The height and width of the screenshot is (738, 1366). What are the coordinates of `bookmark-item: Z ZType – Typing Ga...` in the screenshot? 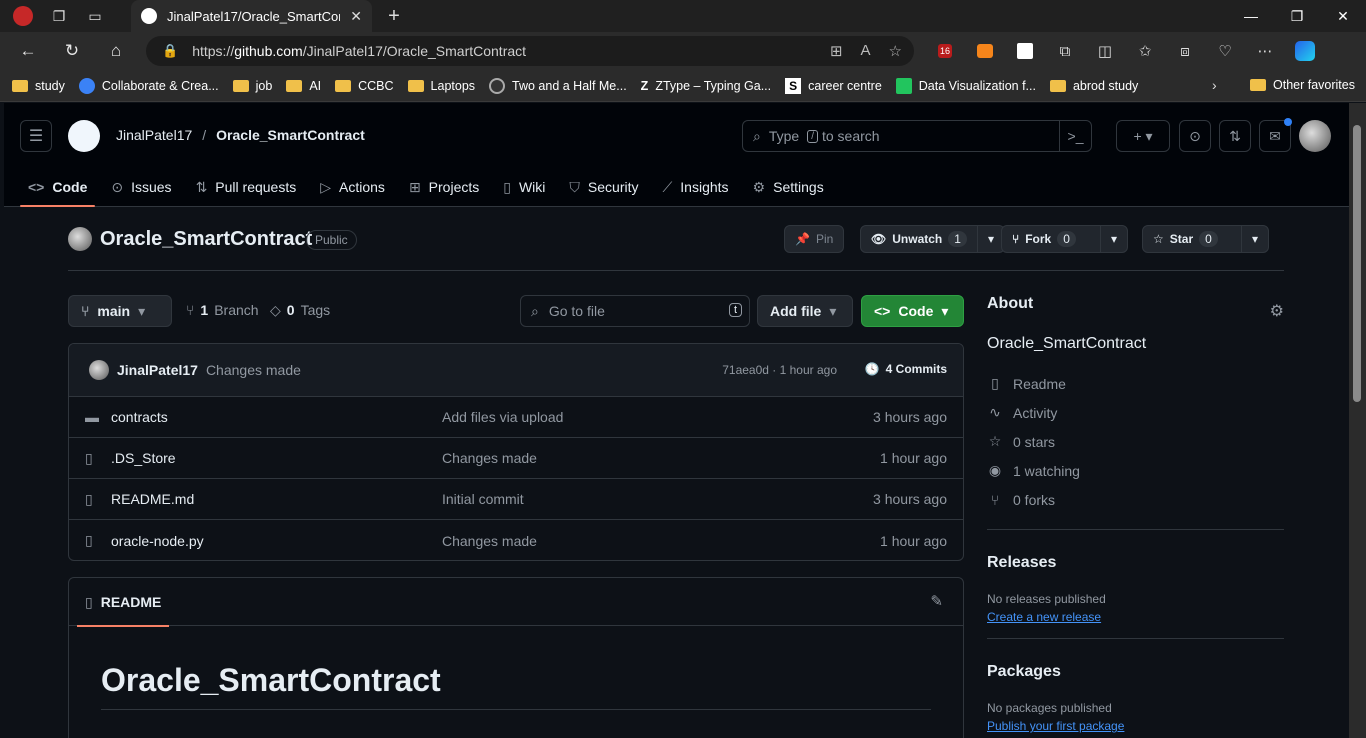 It's located at (706, 86).